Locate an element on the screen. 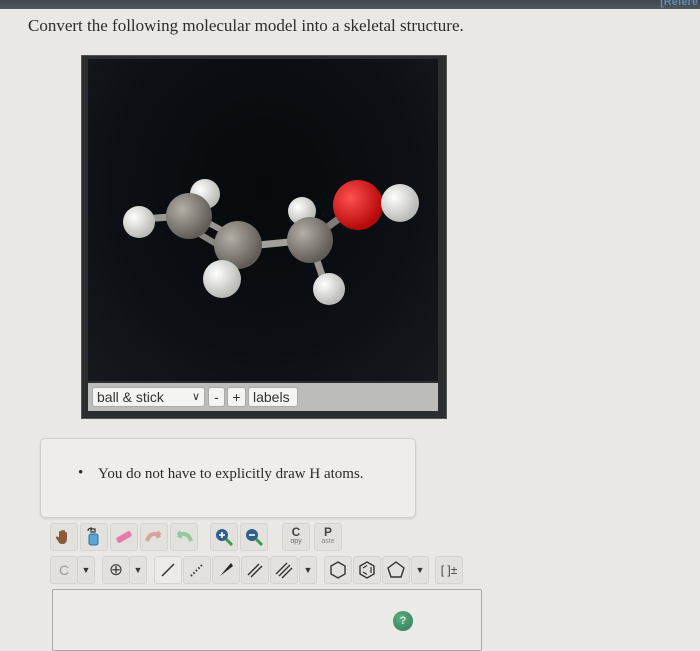 The width and height of the screenshot is (700, 651). double-bond-icon is located at coordinates (255, 570).